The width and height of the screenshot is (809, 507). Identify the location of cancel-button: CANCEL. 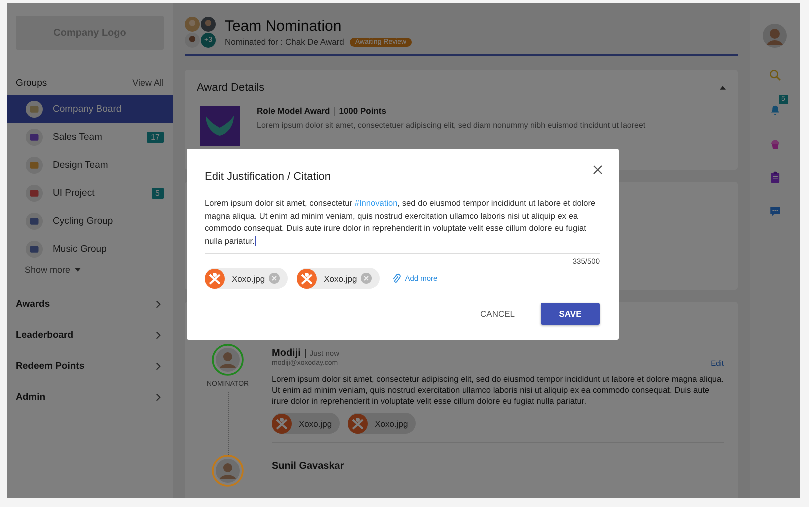
(497, 314).